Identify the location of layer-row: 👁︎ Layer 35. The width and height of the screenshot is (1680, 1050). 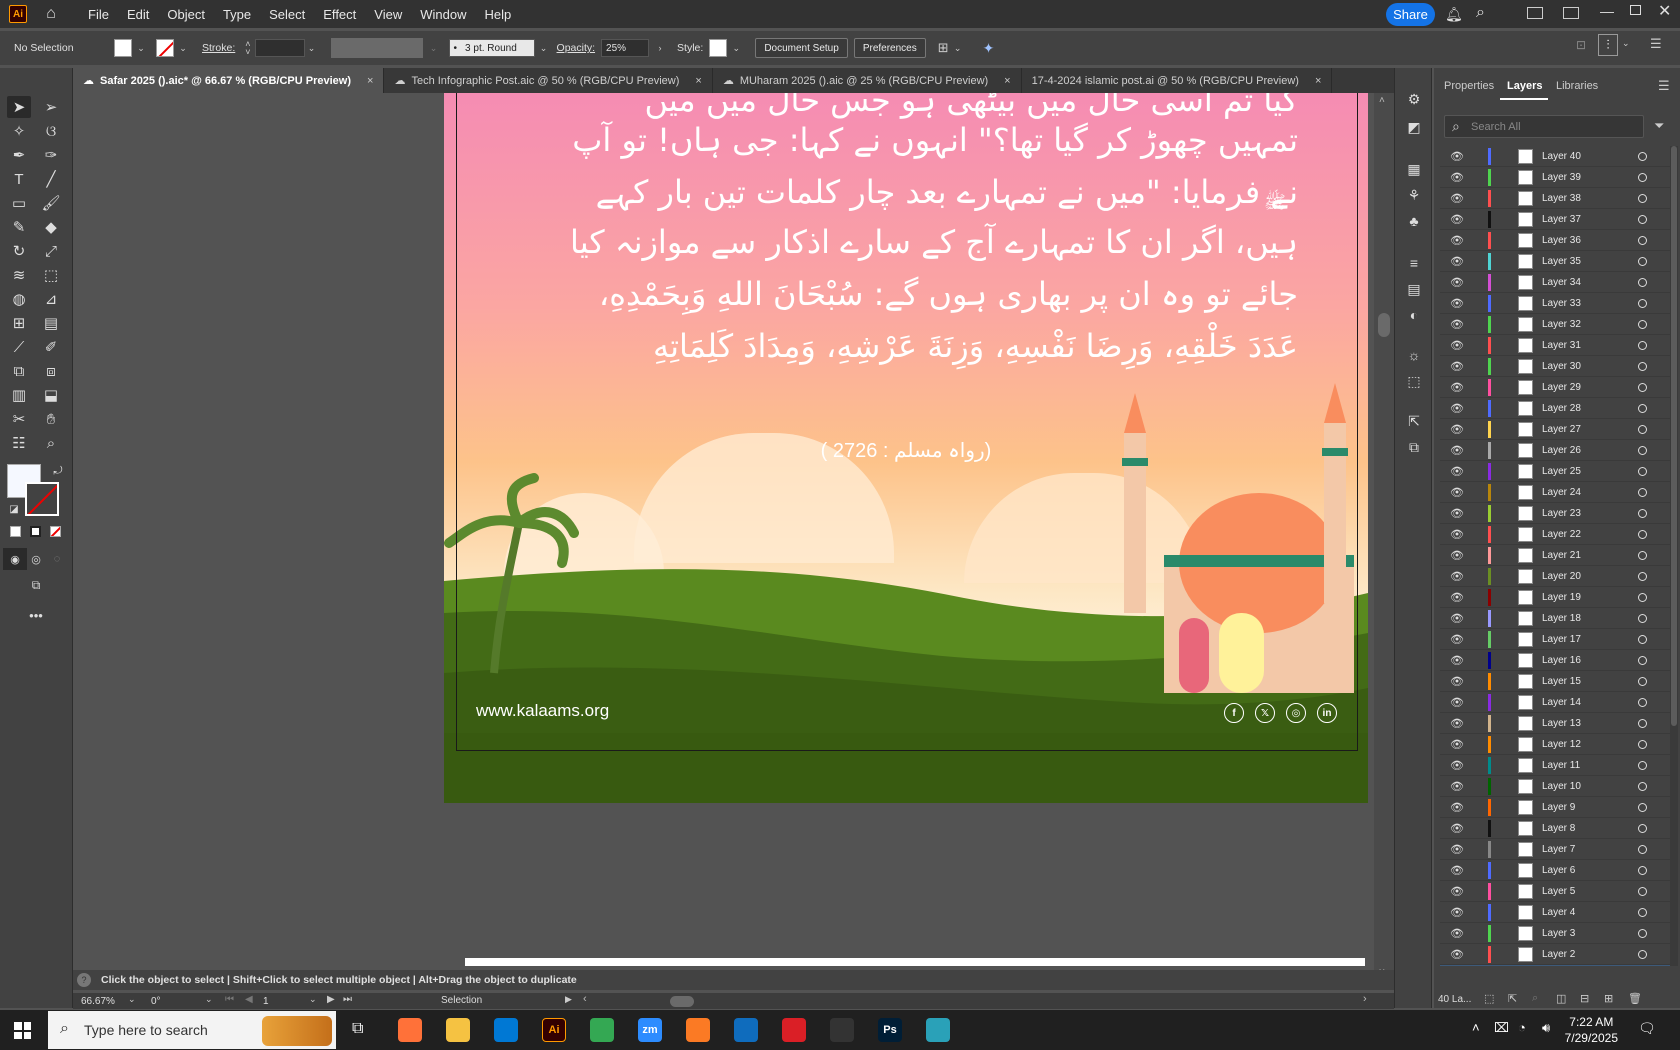
(1555, 261).